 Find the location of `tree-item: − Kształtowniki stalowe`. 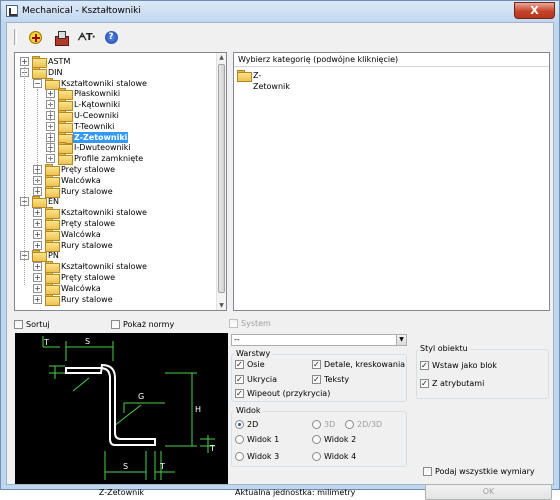

tree-item: − Kształtowniki stalowe is located at coordinates (115, 83).